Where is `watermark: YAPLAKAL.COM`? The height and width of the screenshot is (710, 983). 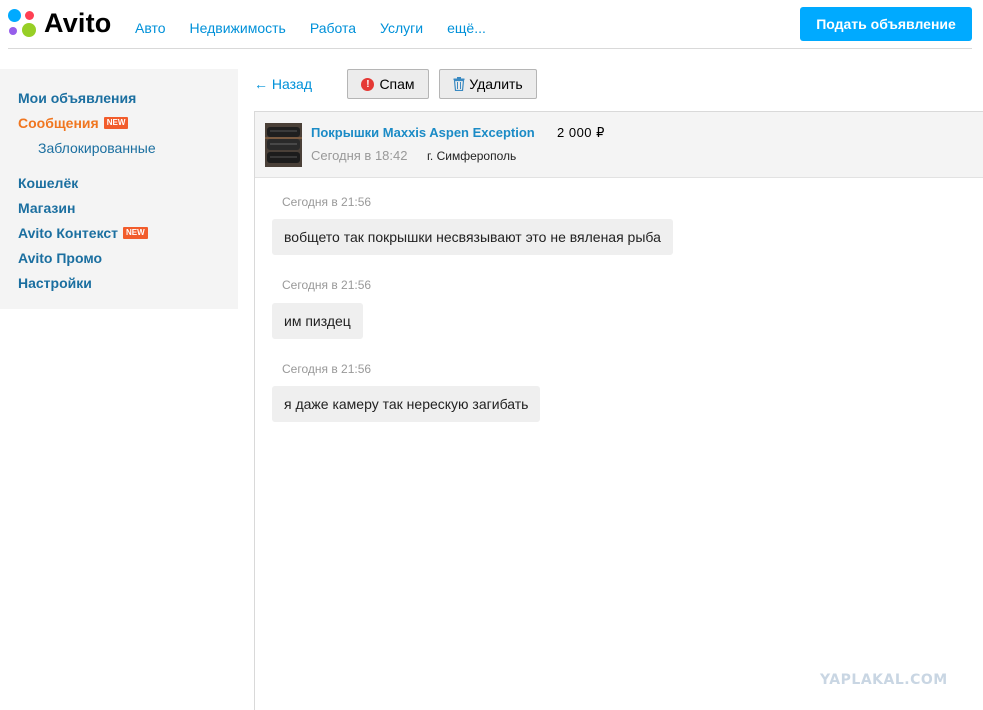
watermark: YAPLAKAL.COM is located at coordinates (884, 680).